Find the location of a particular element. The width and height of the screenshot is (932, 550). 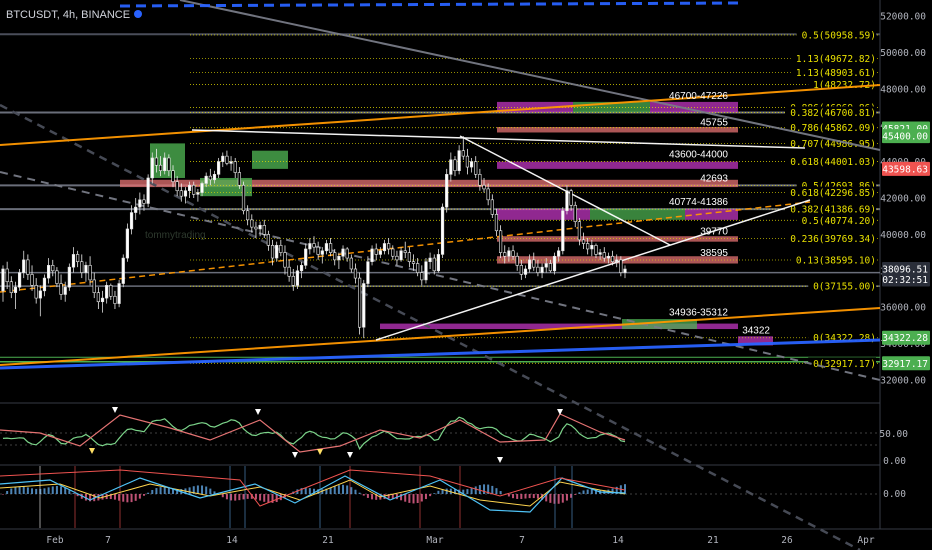

date-tick-label: Apr is located at coordinates (865, 540).